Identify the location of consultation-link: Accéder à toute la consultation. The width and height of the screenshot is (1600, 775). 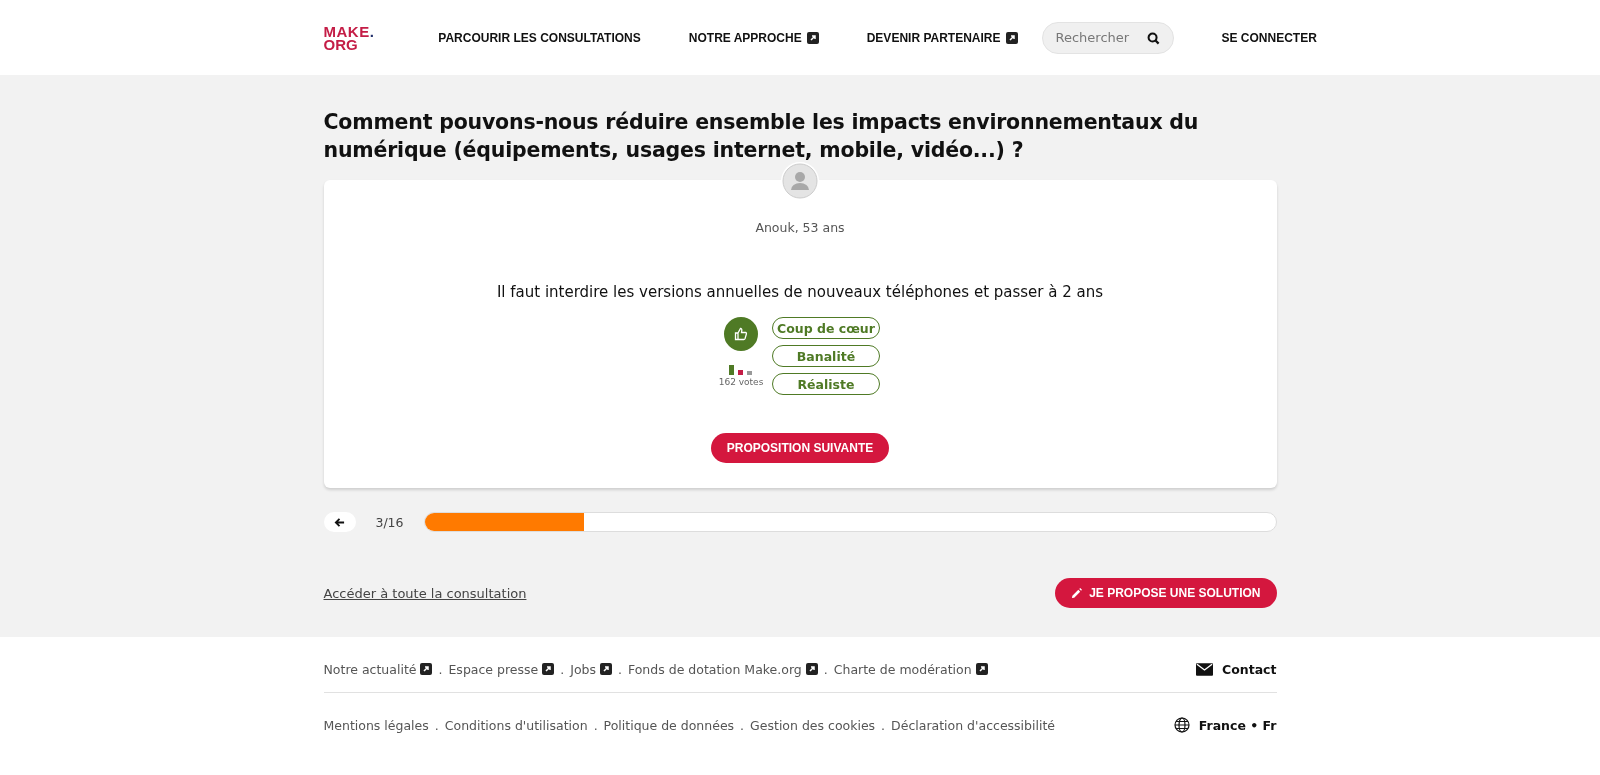
(425, 593).